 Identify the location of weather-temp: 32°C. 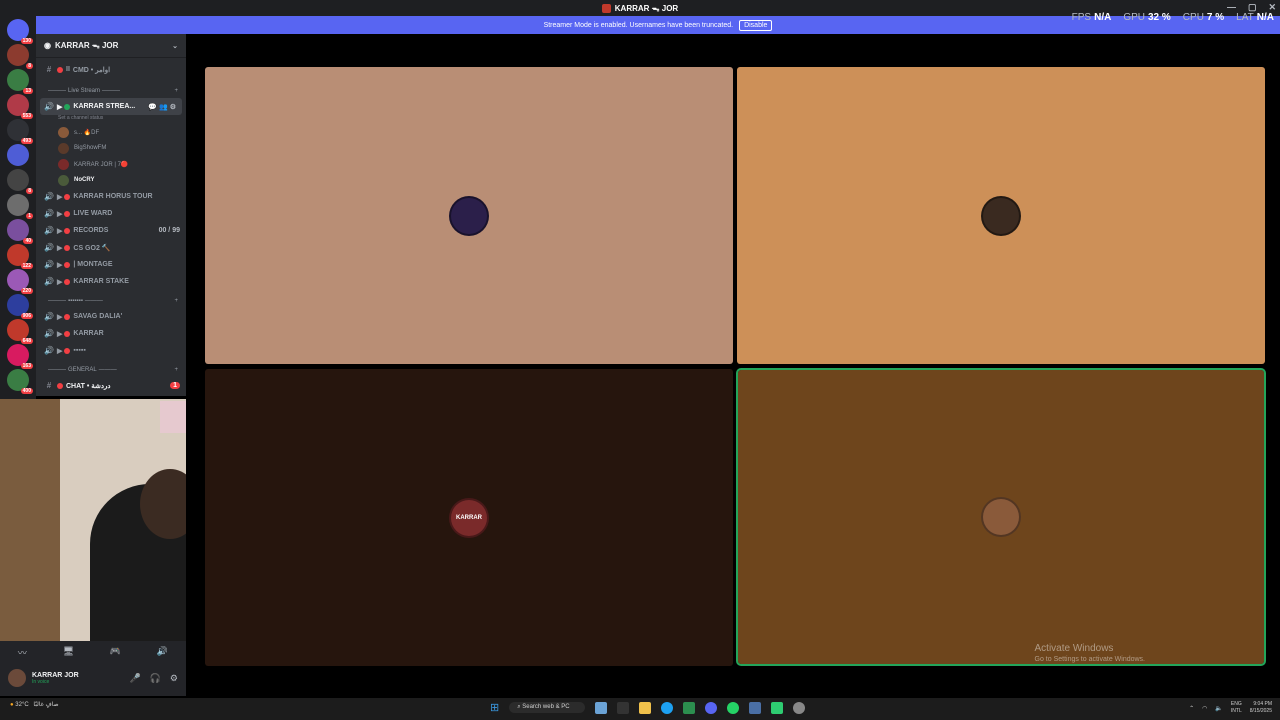
(22, 705).